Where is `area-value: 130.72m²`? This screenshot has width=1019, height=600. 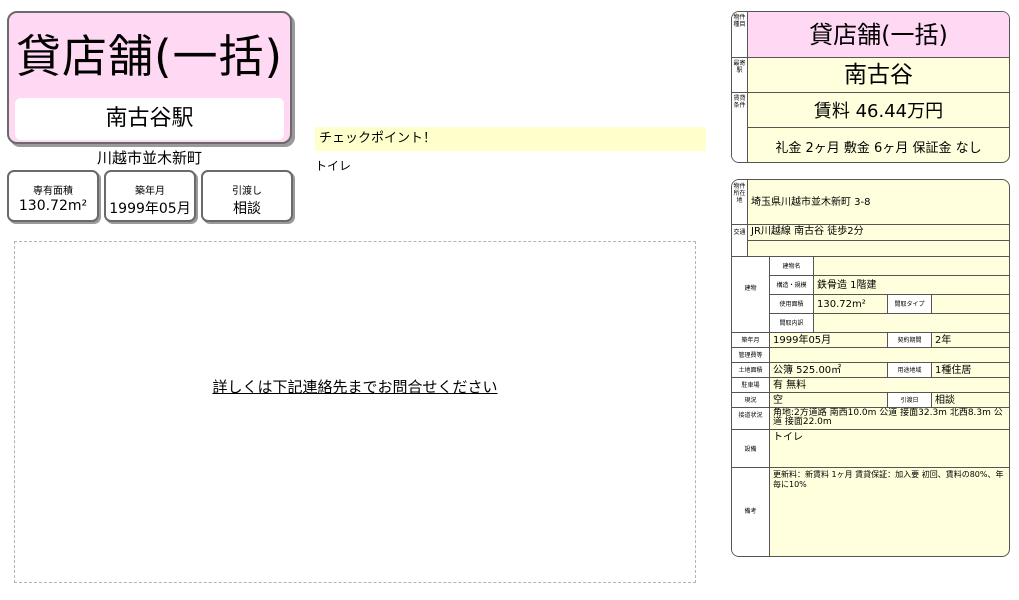
area-value: 130.72m² is located at coordinates (851, 304).